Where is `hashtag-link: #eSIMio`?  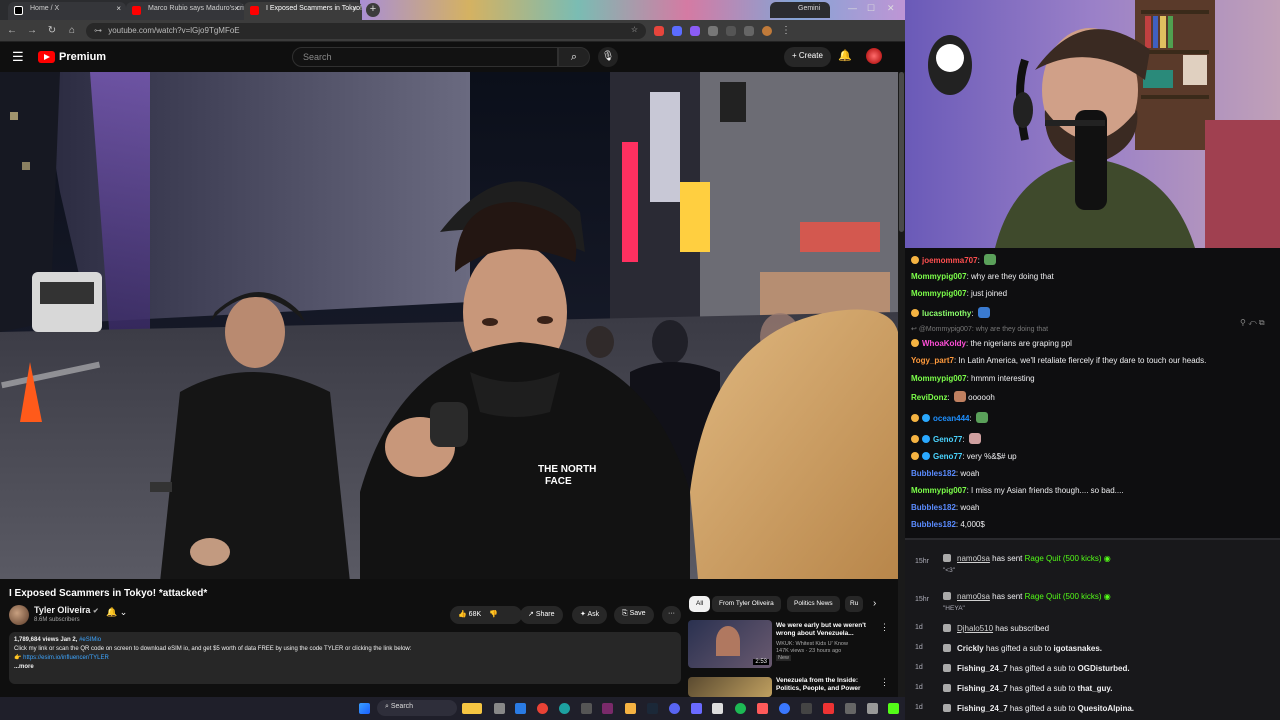
hashtag-link: #eSIMio is located at coordinates (90, 640).